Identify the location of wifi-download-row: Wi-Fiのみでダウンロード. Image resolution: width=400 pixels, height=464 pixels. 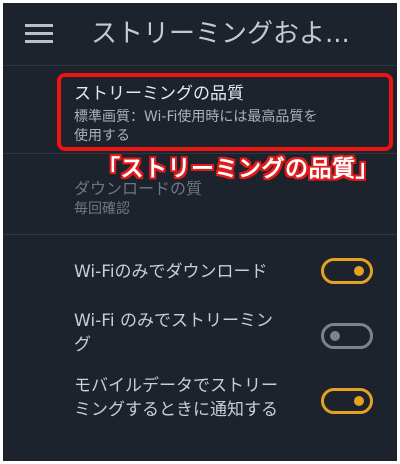
(200, 265).